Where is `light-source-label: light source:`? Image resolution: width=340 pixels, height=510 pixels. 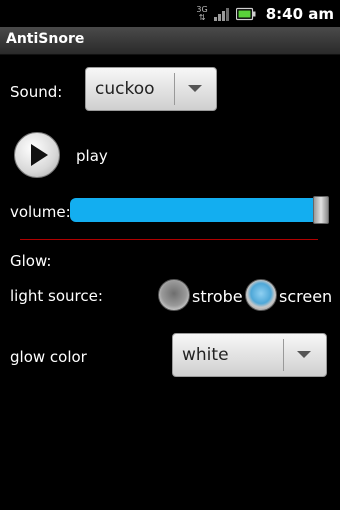 light-source-label: light source: is located at coordinates (56, 296).